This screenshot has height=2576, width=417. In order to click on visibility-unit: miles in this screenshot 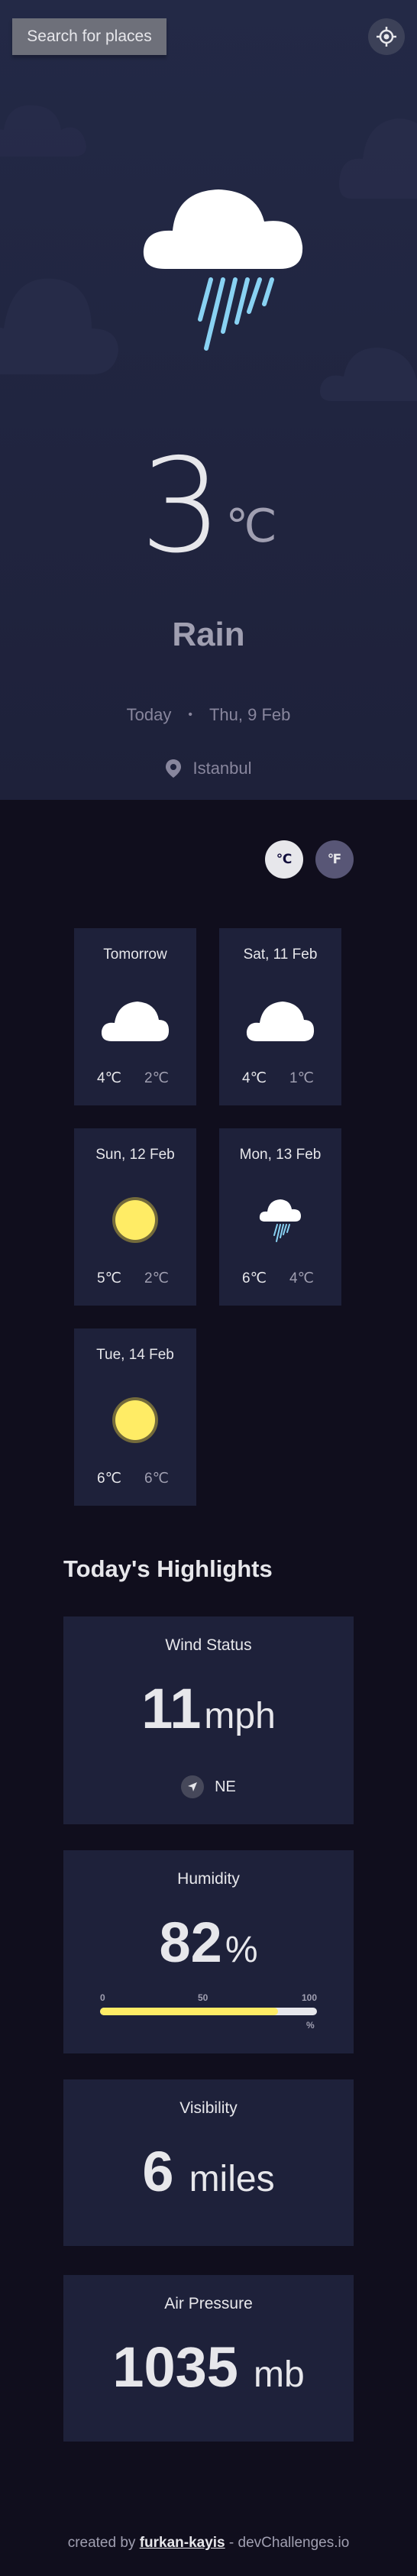, I will do `click(232, 2179)`.